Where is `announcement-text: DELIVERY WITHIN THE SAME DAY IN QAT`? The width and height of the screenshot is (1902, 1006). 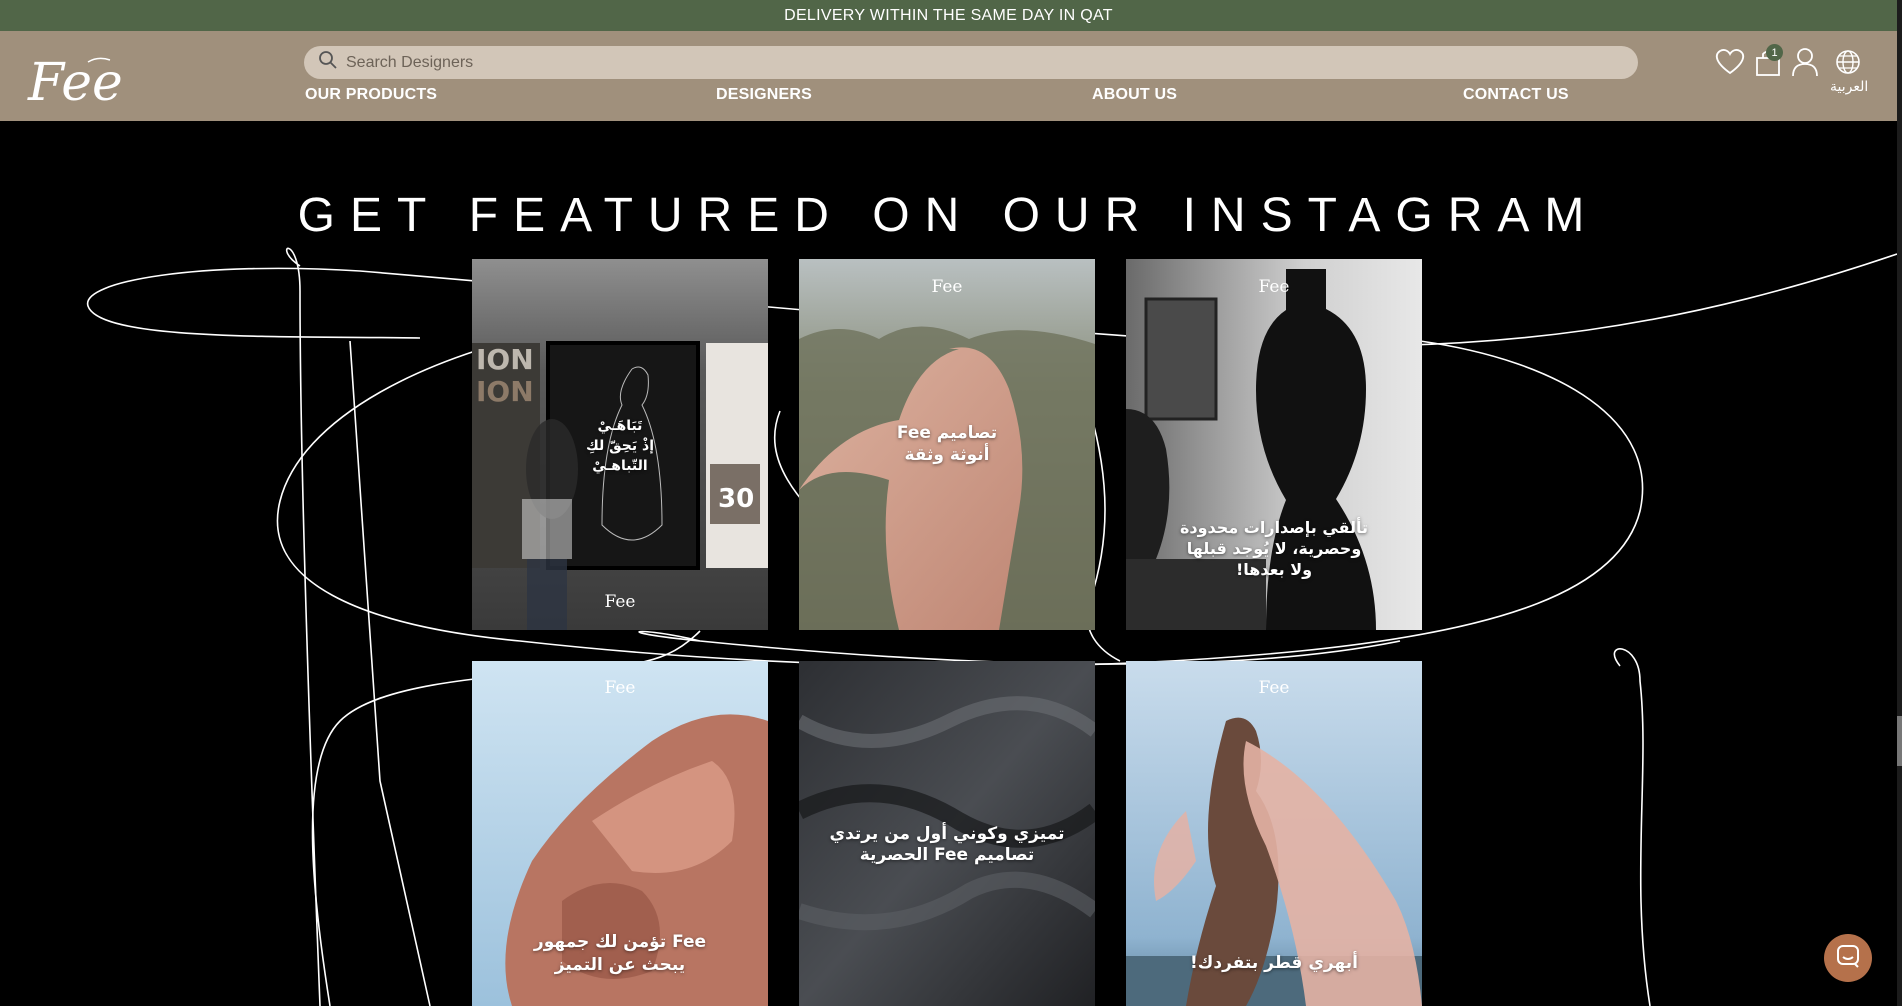 announcement-text: DELIVERY WITHIN THE SAME DAY IN QAT is located at coordinates (948, 15).